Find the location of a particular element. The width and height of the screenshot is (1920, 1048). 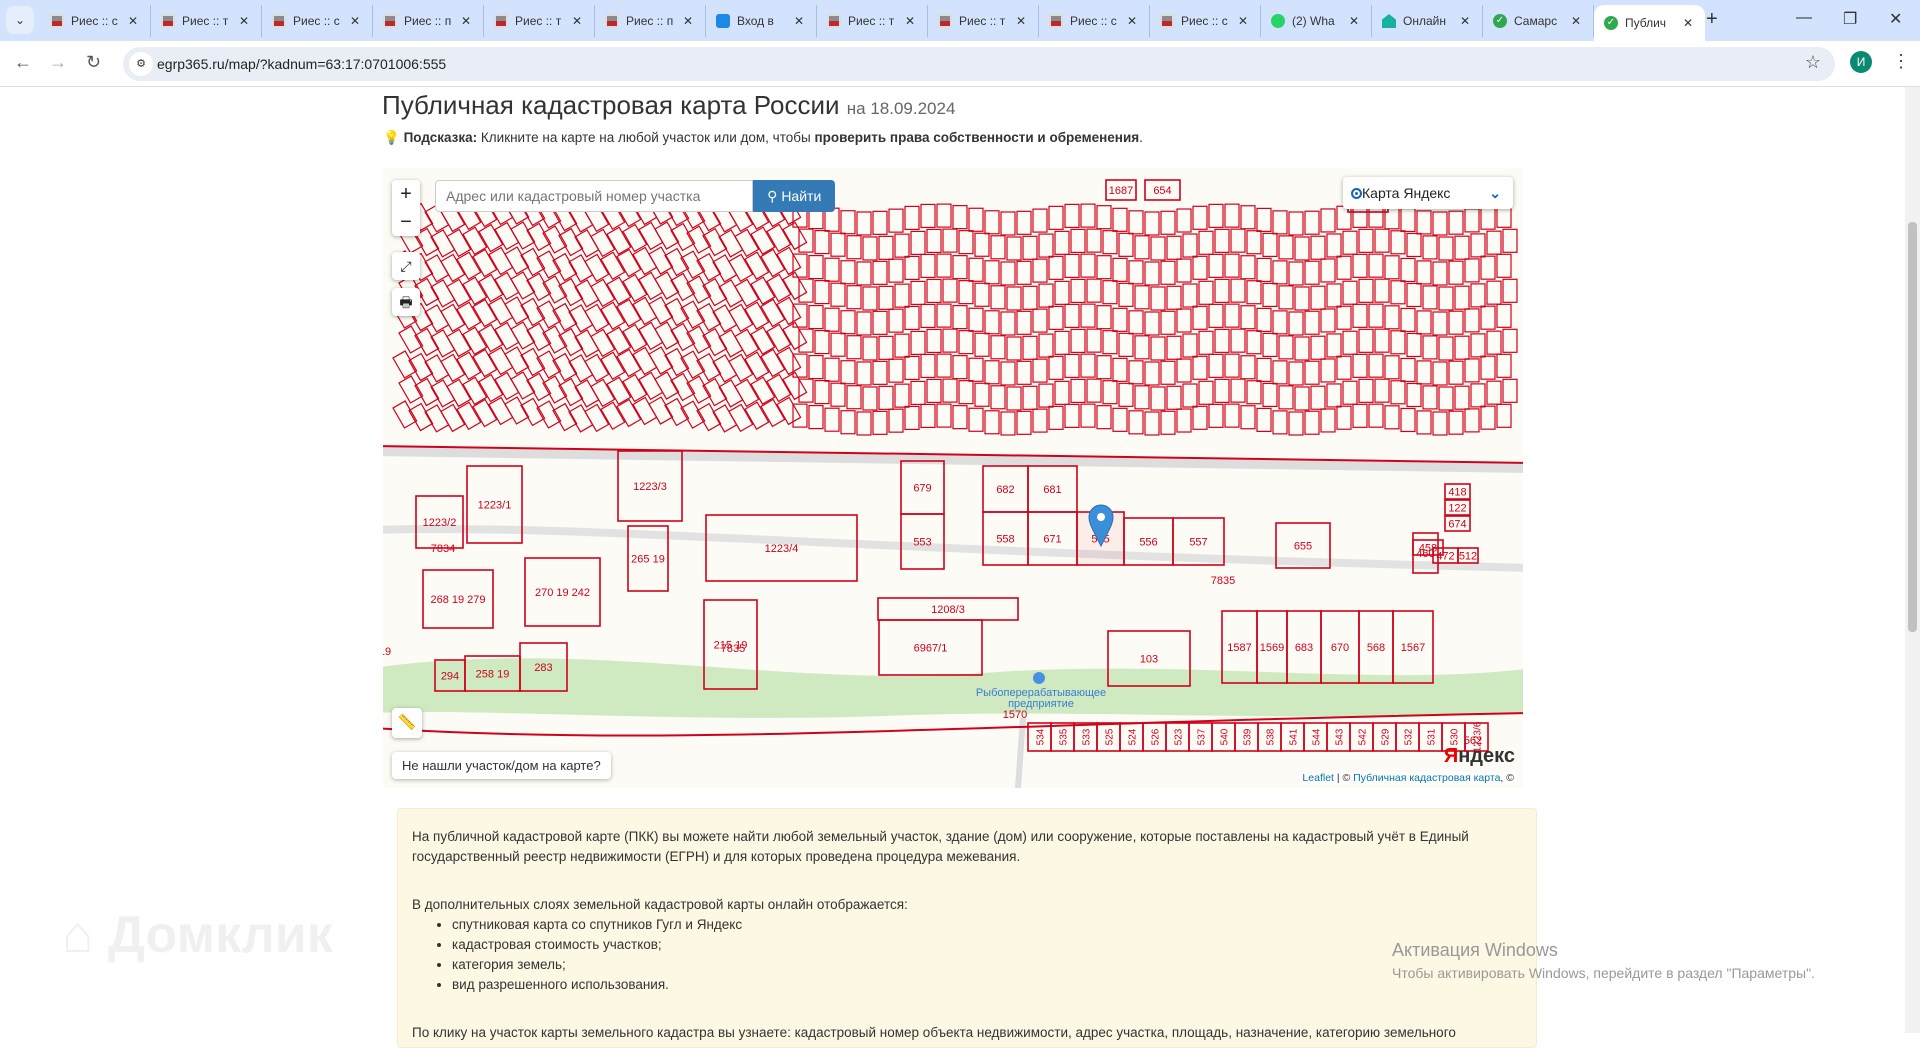

pkk-link: Публичная кадастровая карта is located at coordinates (1426, 778).